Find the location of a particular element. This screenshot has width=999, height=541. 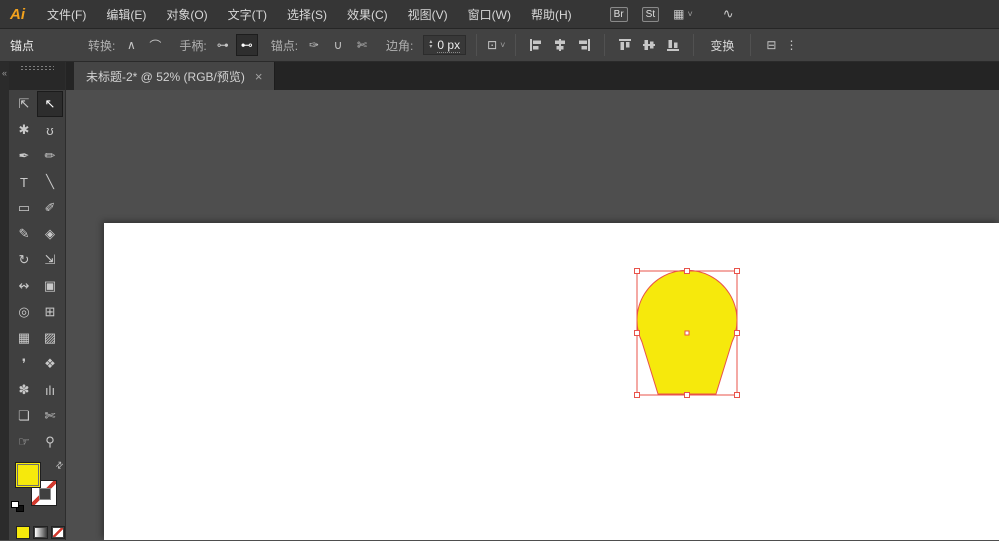

handle-bottom-left is located at coordinates (637, 395).